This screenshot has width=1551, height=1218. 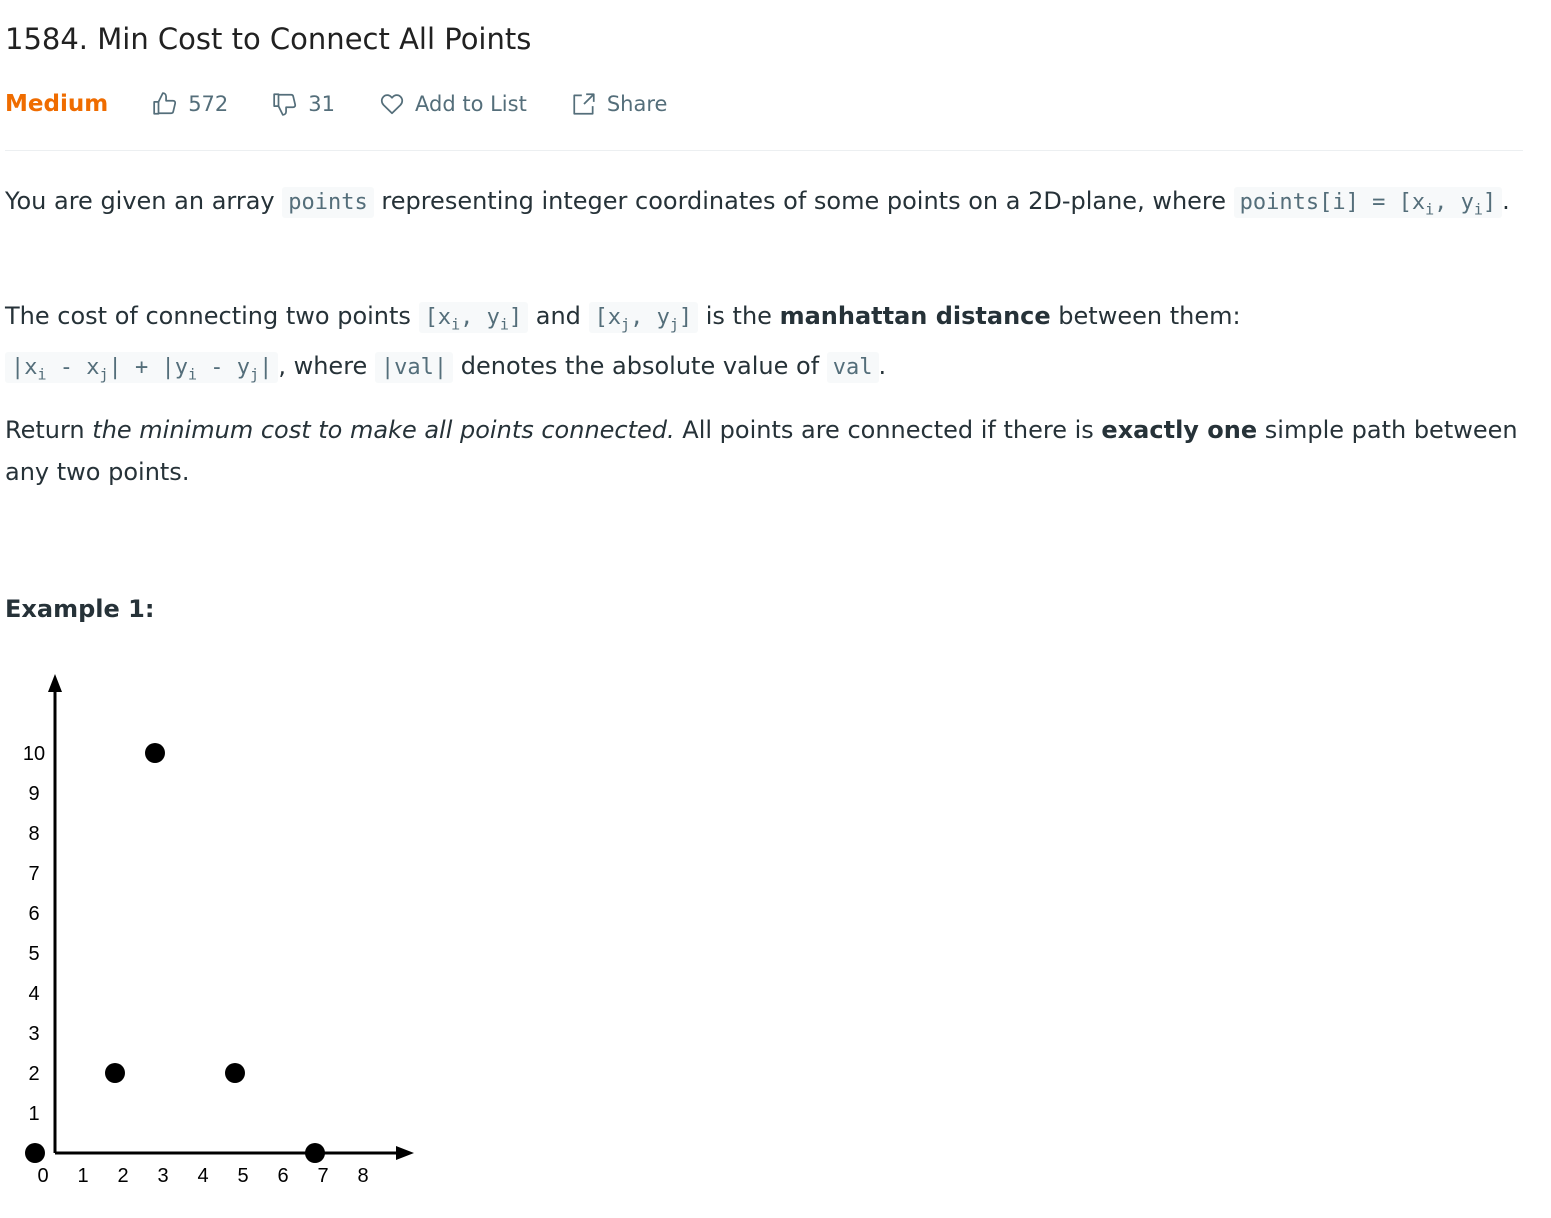 What do you see at coordinates (405, 1153) in the screenshot?
I see `x-axis-arrow` at bounding box center [405, 1153].